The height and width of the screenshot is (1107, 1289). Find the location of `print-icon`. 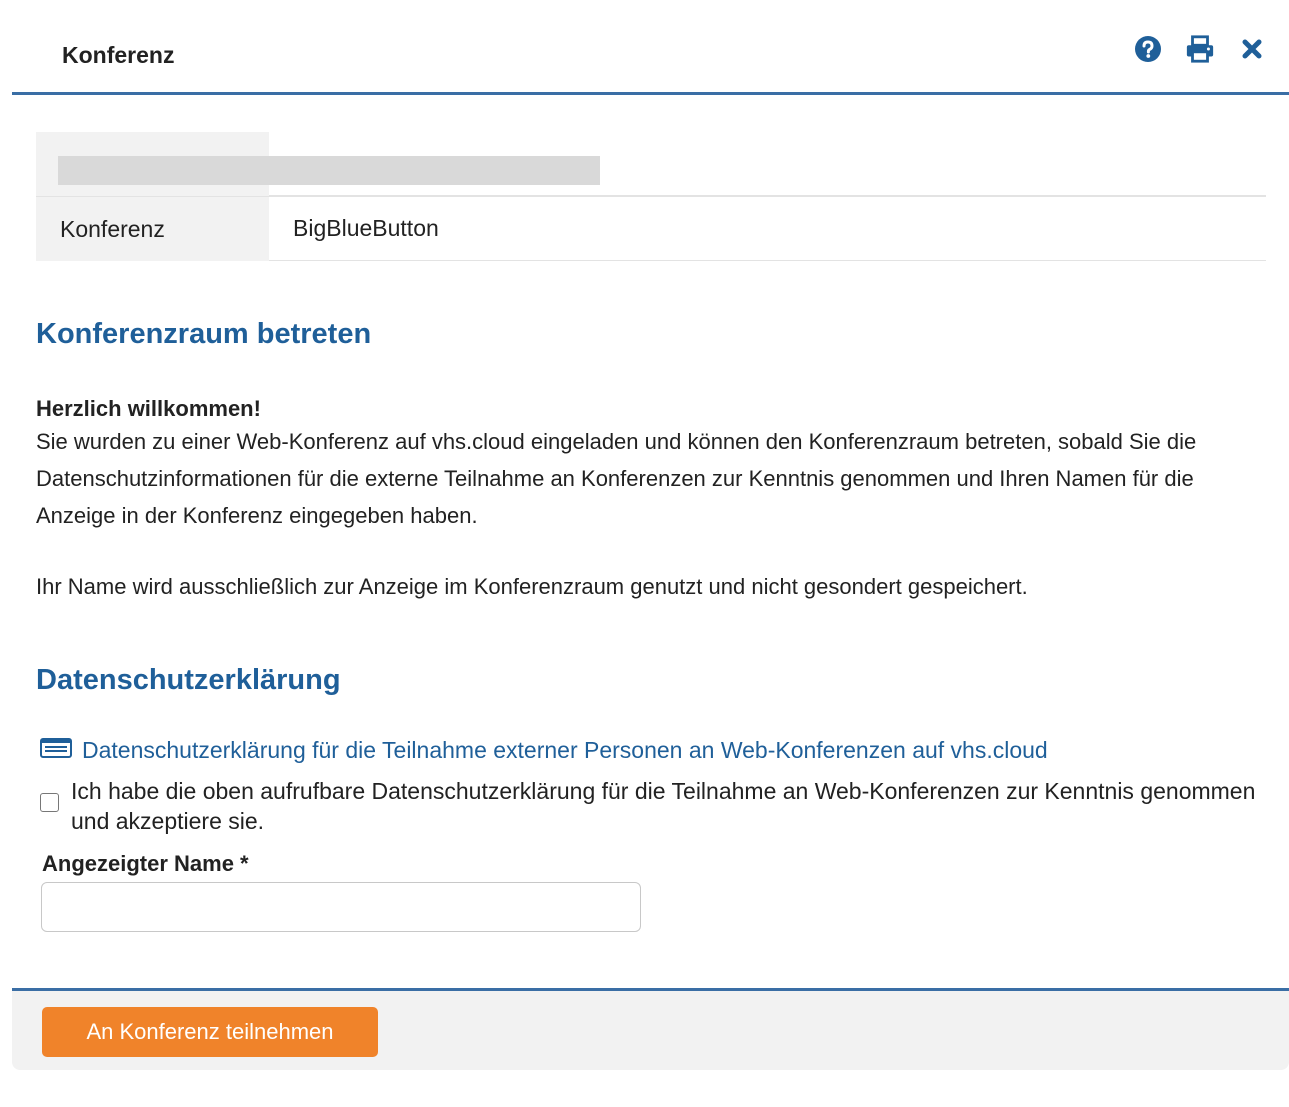

print-icon is located at coordinates (1200, 49).